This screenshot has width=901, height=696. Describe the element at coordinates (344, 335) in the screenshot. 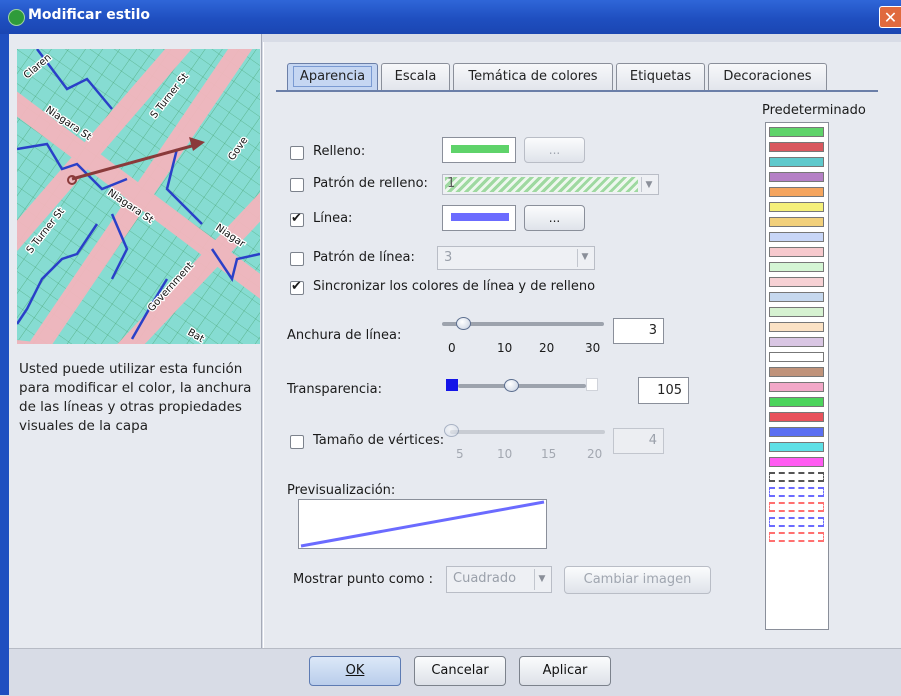

I see `line-width-label: Anchura de línea:` at that location.